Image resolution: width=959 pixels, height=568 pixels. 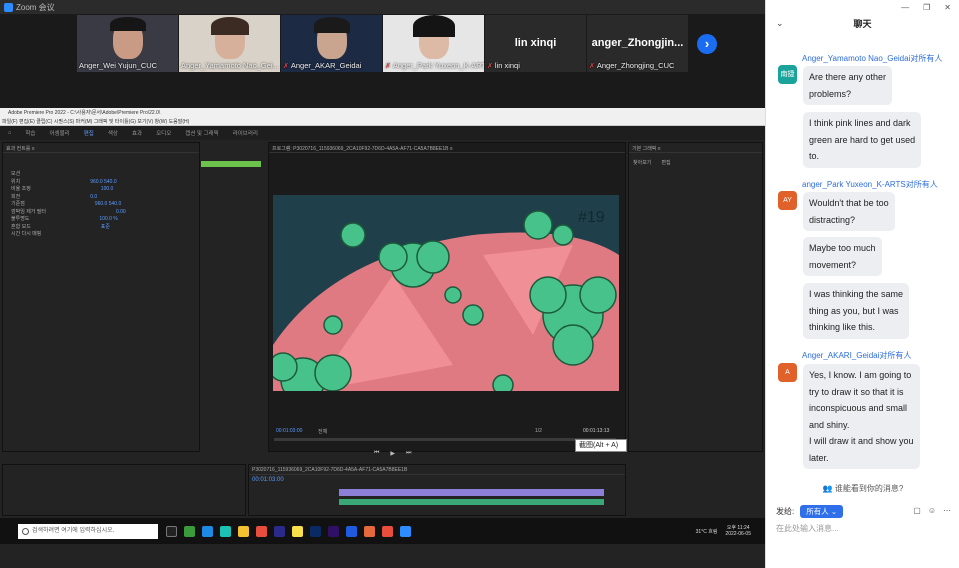 I want to click on video-clip, so click(x=471, y=492).